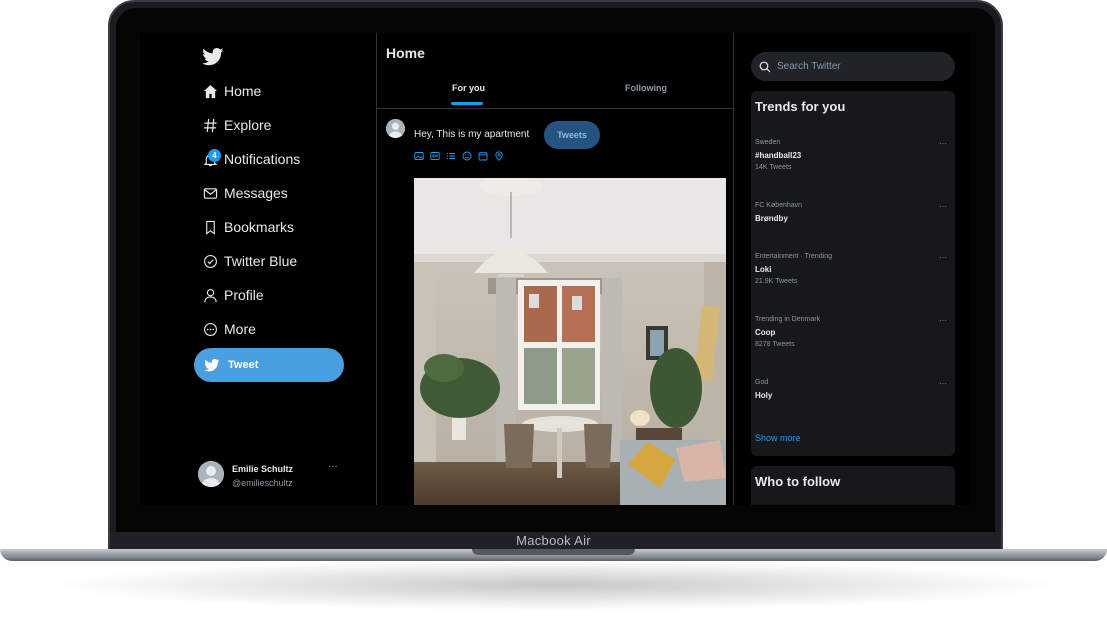 Image resolution: width=1107 pixels, height=623 pixels. I want to click on home-icon, so click(210, 91).